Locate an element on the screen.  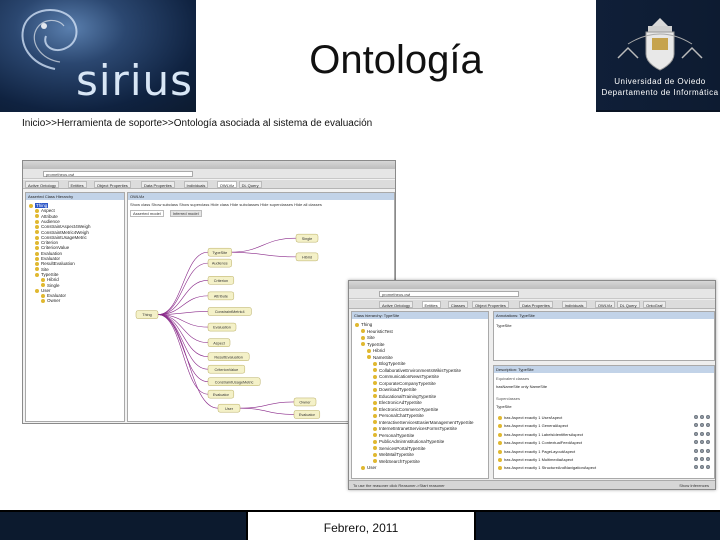
restriction-row: has Aspect exactly 1 PageLayoutAspect is located at coordinates (604, 451).